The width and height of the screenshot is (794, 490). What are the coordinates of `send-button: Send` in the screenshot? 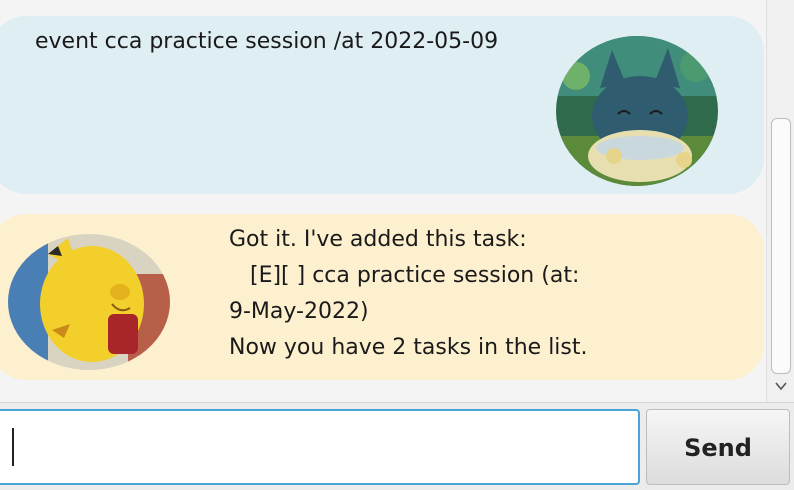 It's located at (718, 447).